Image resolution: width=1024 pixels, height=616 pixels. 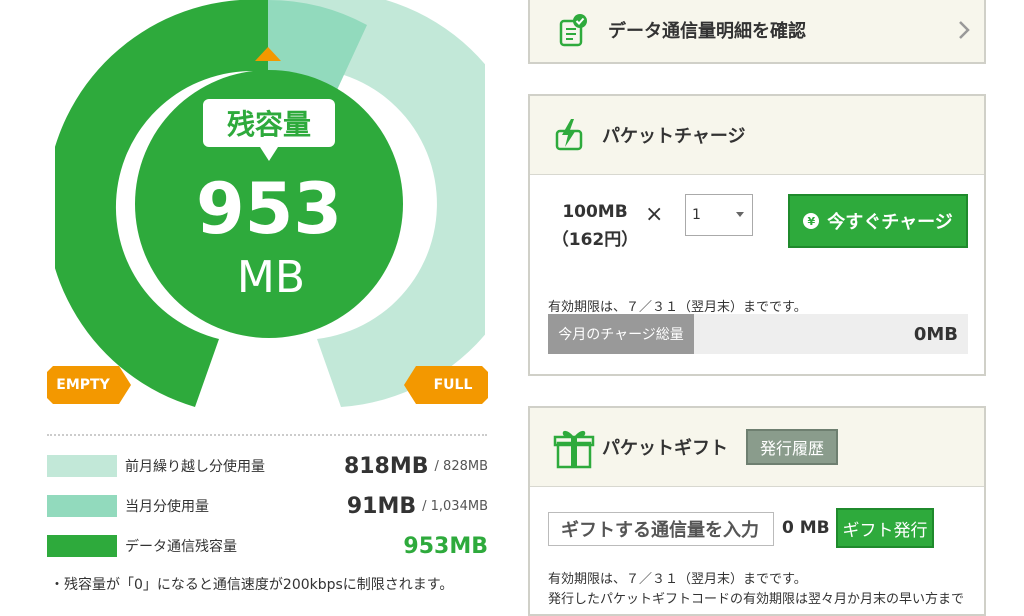 What do you see at coordinates (890, 222) in the screenshot?
I see `charge-now-label: 今すぐチャージ` at bounding box center [890, 222].